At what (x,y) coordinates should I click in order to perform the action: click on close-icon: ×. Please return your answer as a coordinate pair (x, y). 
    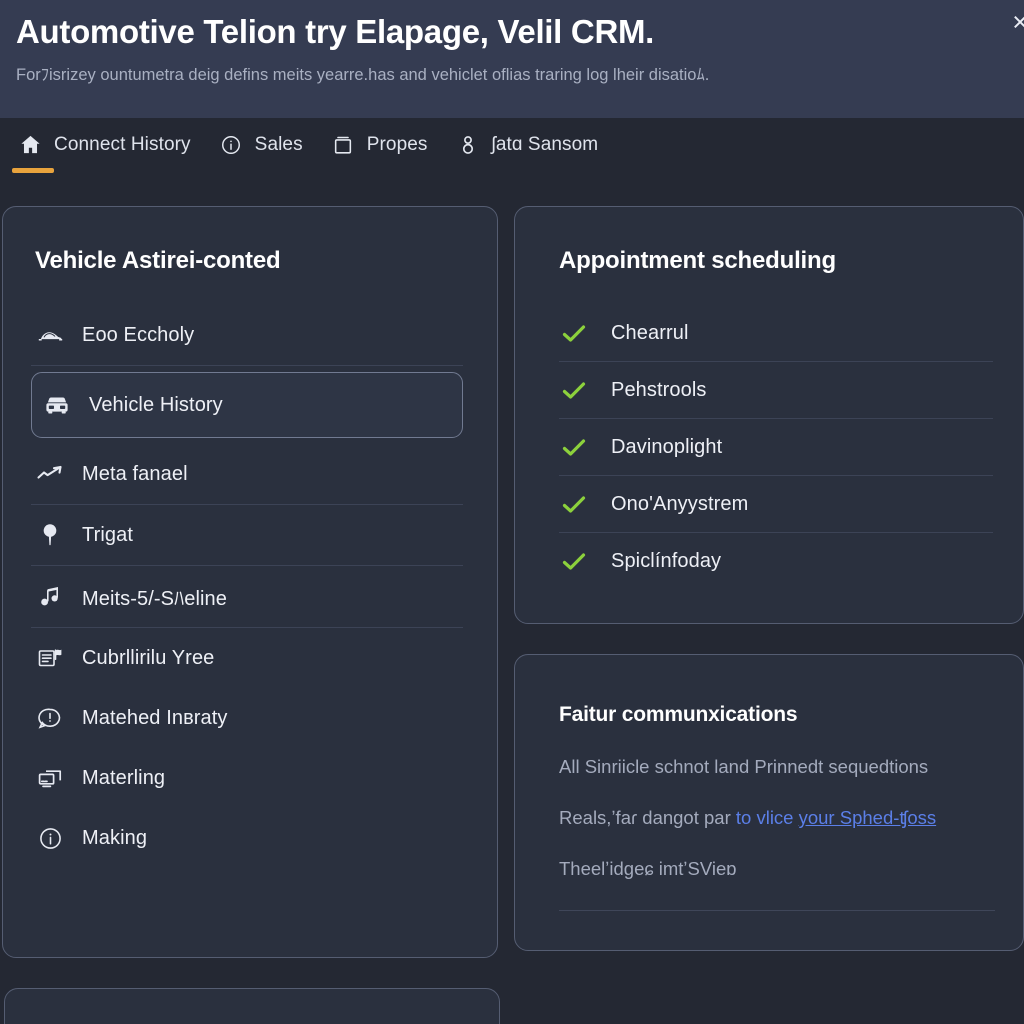
    Looking at the image, I should click on (1018, 22).